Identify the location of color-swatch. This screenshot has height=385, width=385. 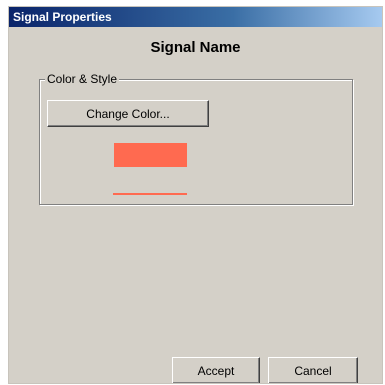
(150, 155).